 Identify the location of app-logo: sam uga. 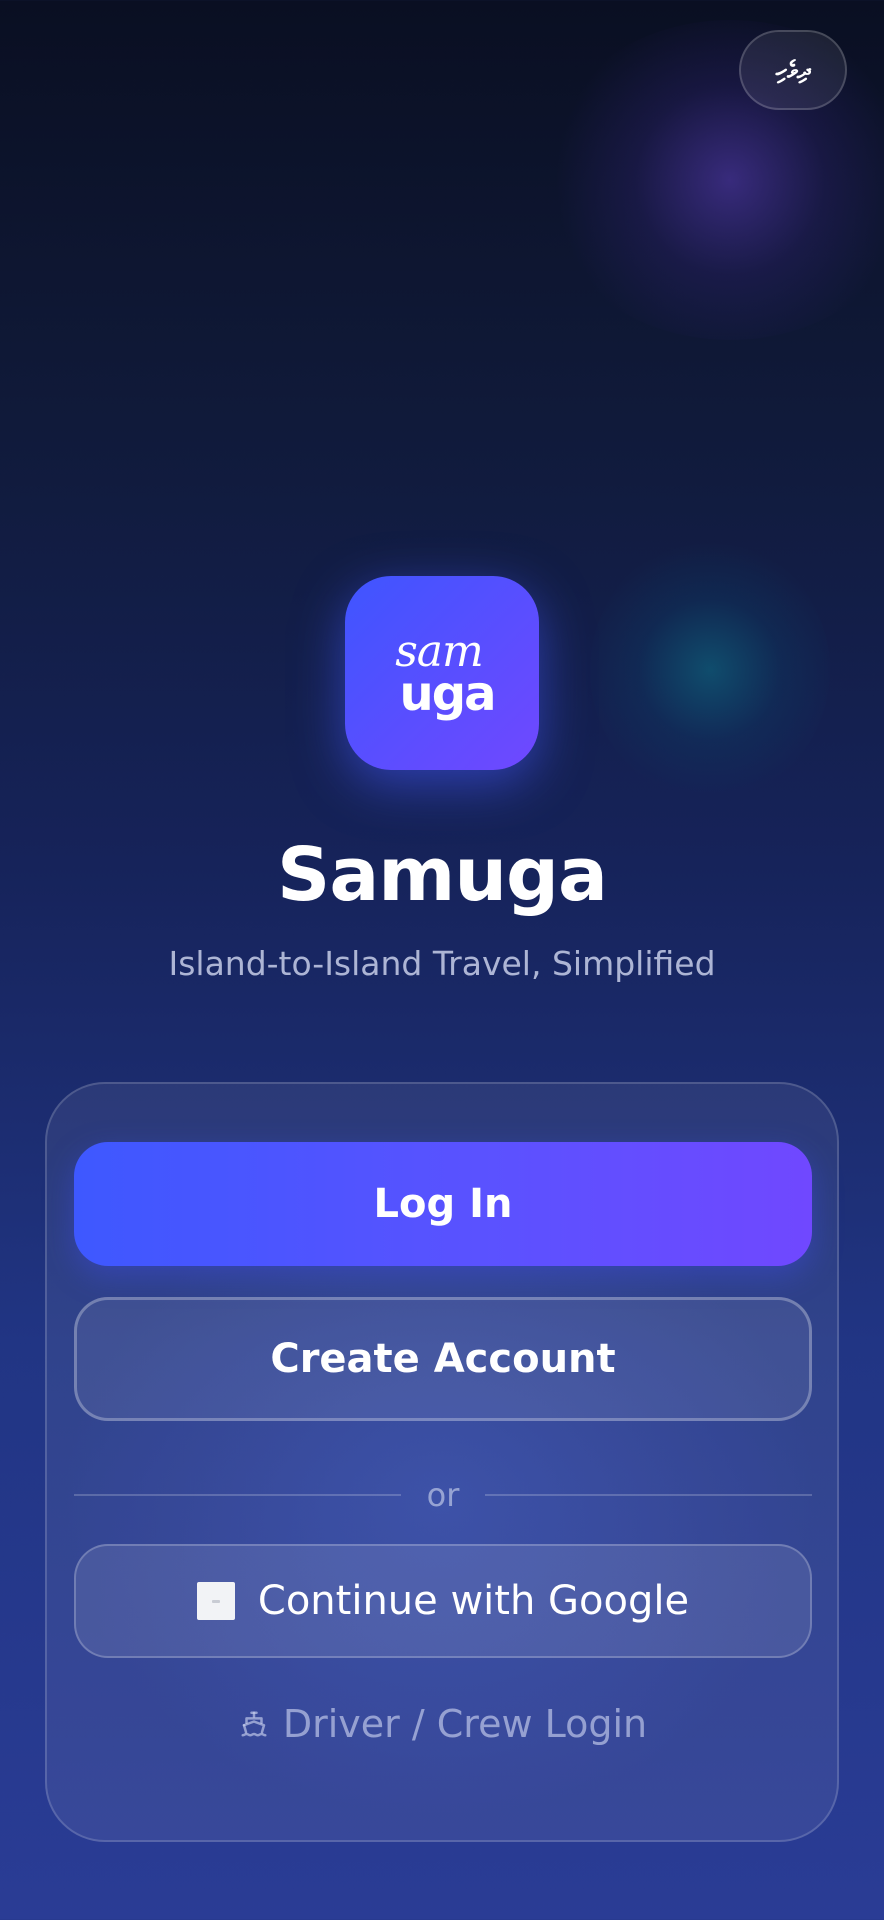
(442, 673).